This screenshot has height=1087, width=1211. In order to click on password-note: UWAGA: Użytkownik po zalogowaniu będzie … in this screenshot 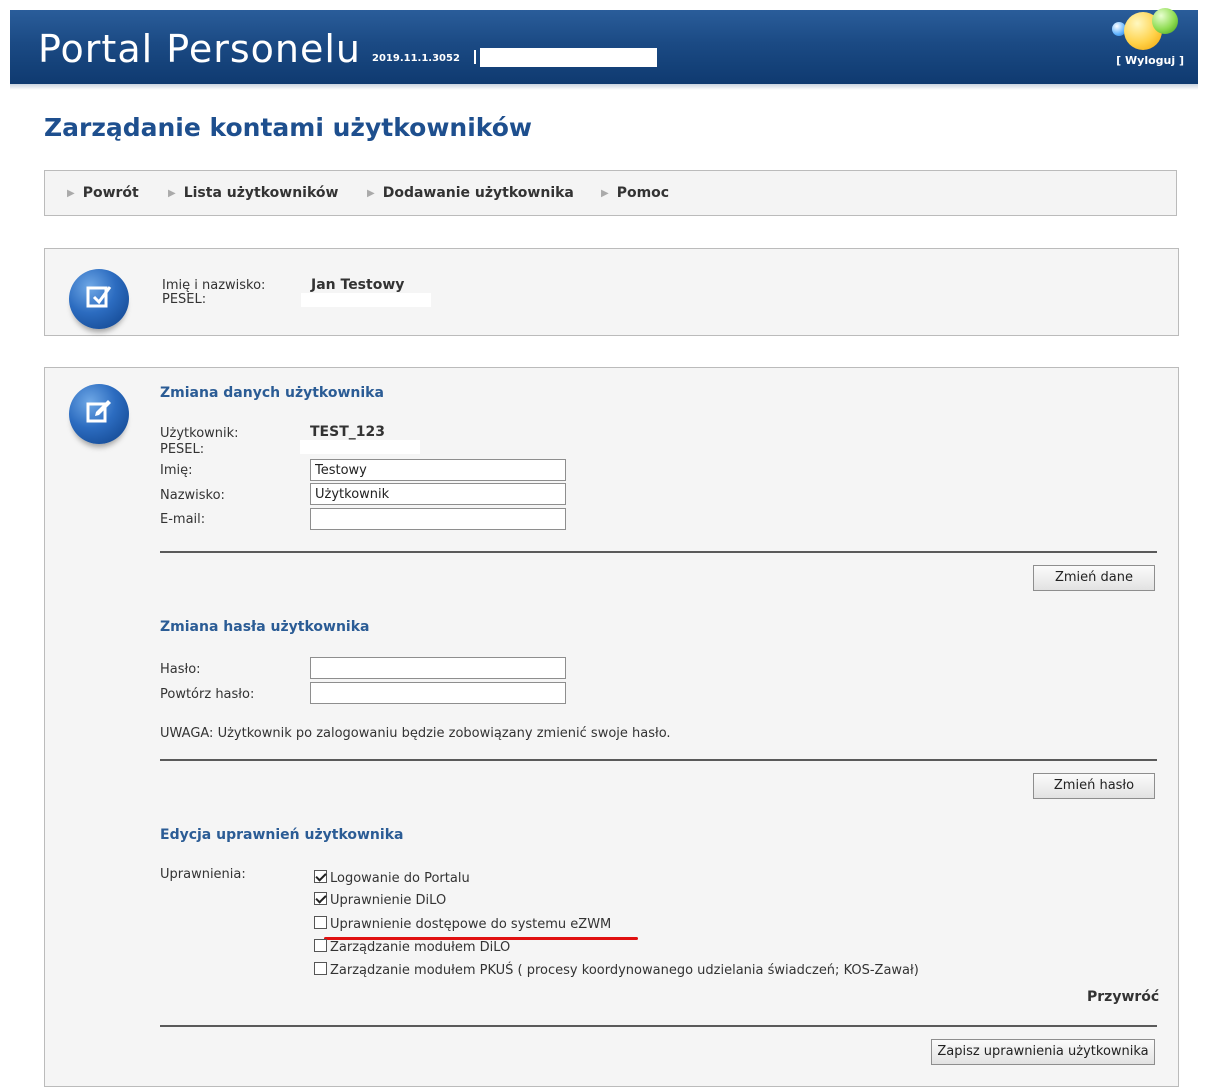, I will do `click(415, 733)`.